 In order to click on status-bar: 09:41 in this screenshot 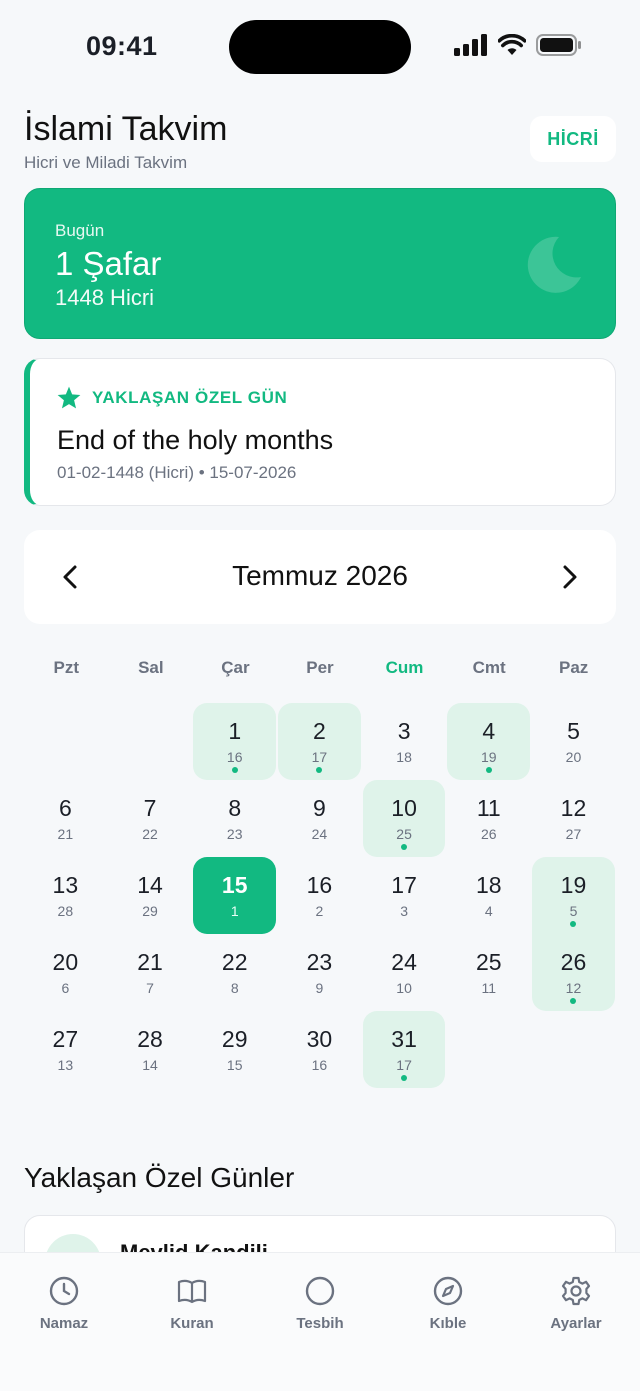, I will do `click(320, 48)`.